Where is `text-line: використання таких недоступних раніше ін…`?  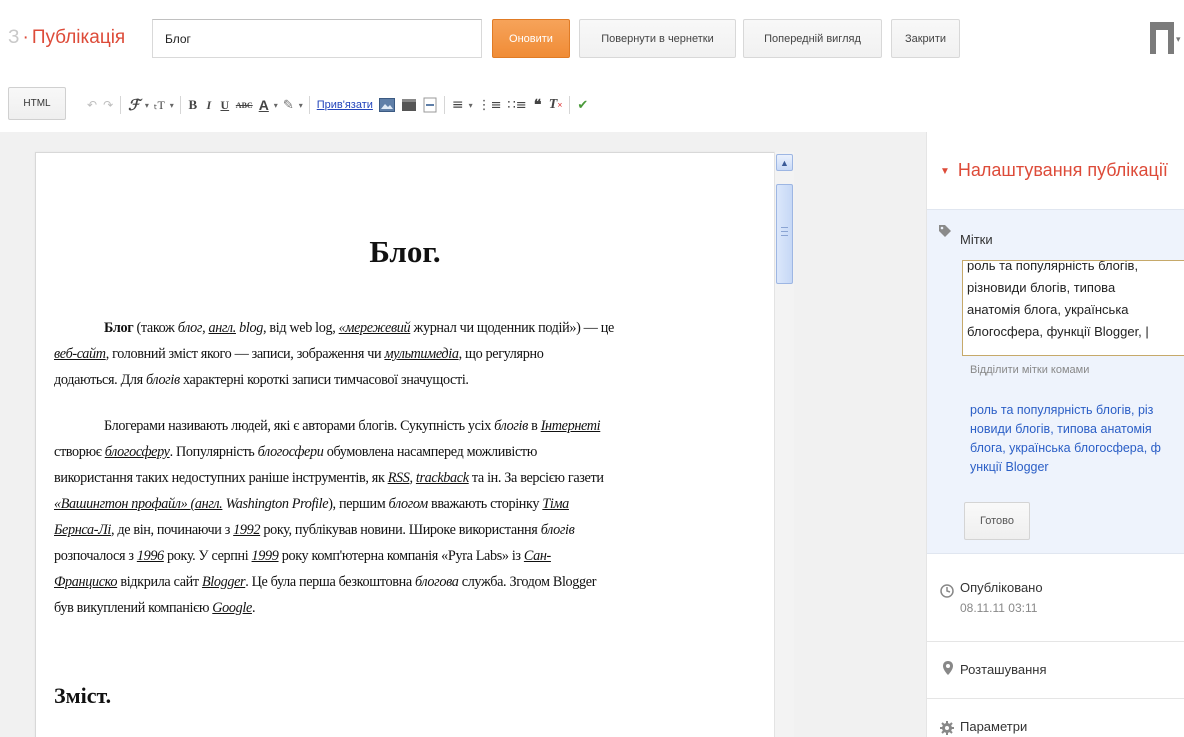 text-line: використання таких недоступних раніше ін… is located at coordinates (414, 478).